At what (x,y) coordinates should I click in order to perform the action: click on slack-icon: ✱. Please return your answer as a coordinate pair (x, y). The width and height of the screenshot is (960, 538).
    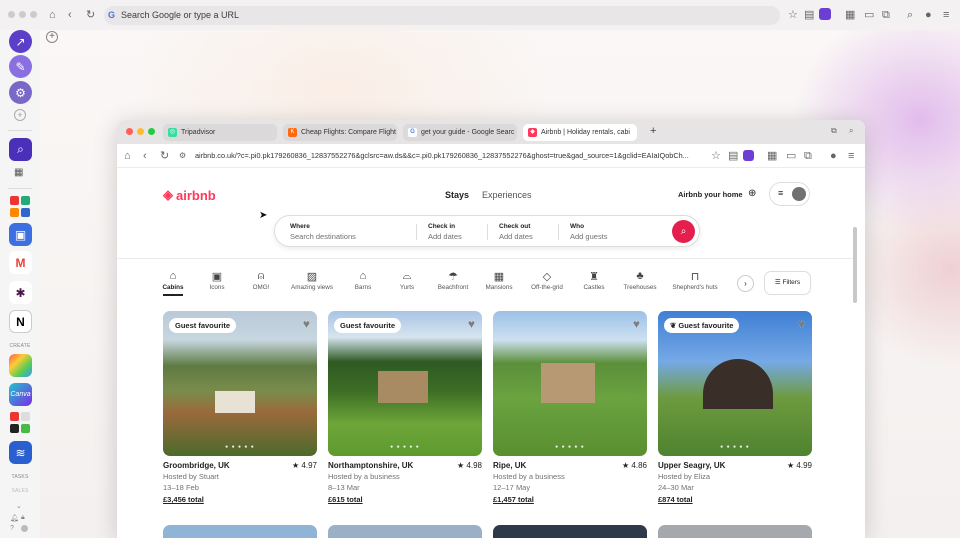
    Looking at the image, I should click on (20, 292).